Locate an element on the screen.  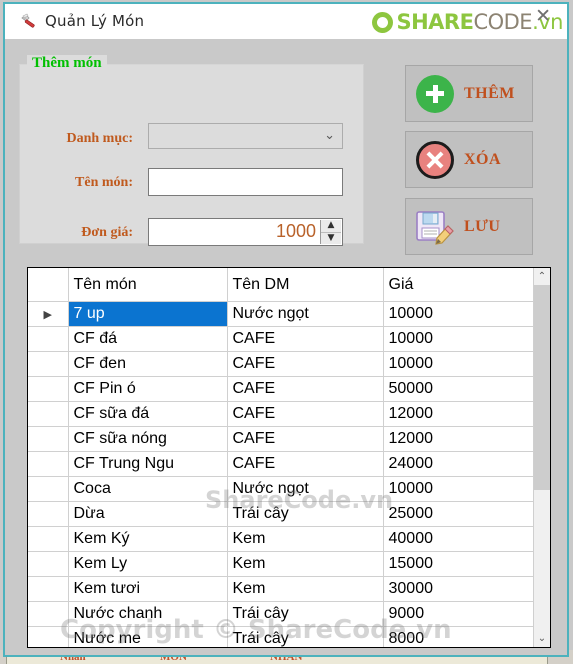
table-row: Kem Ly Kem 15000 is located at coordinates (282, 564).